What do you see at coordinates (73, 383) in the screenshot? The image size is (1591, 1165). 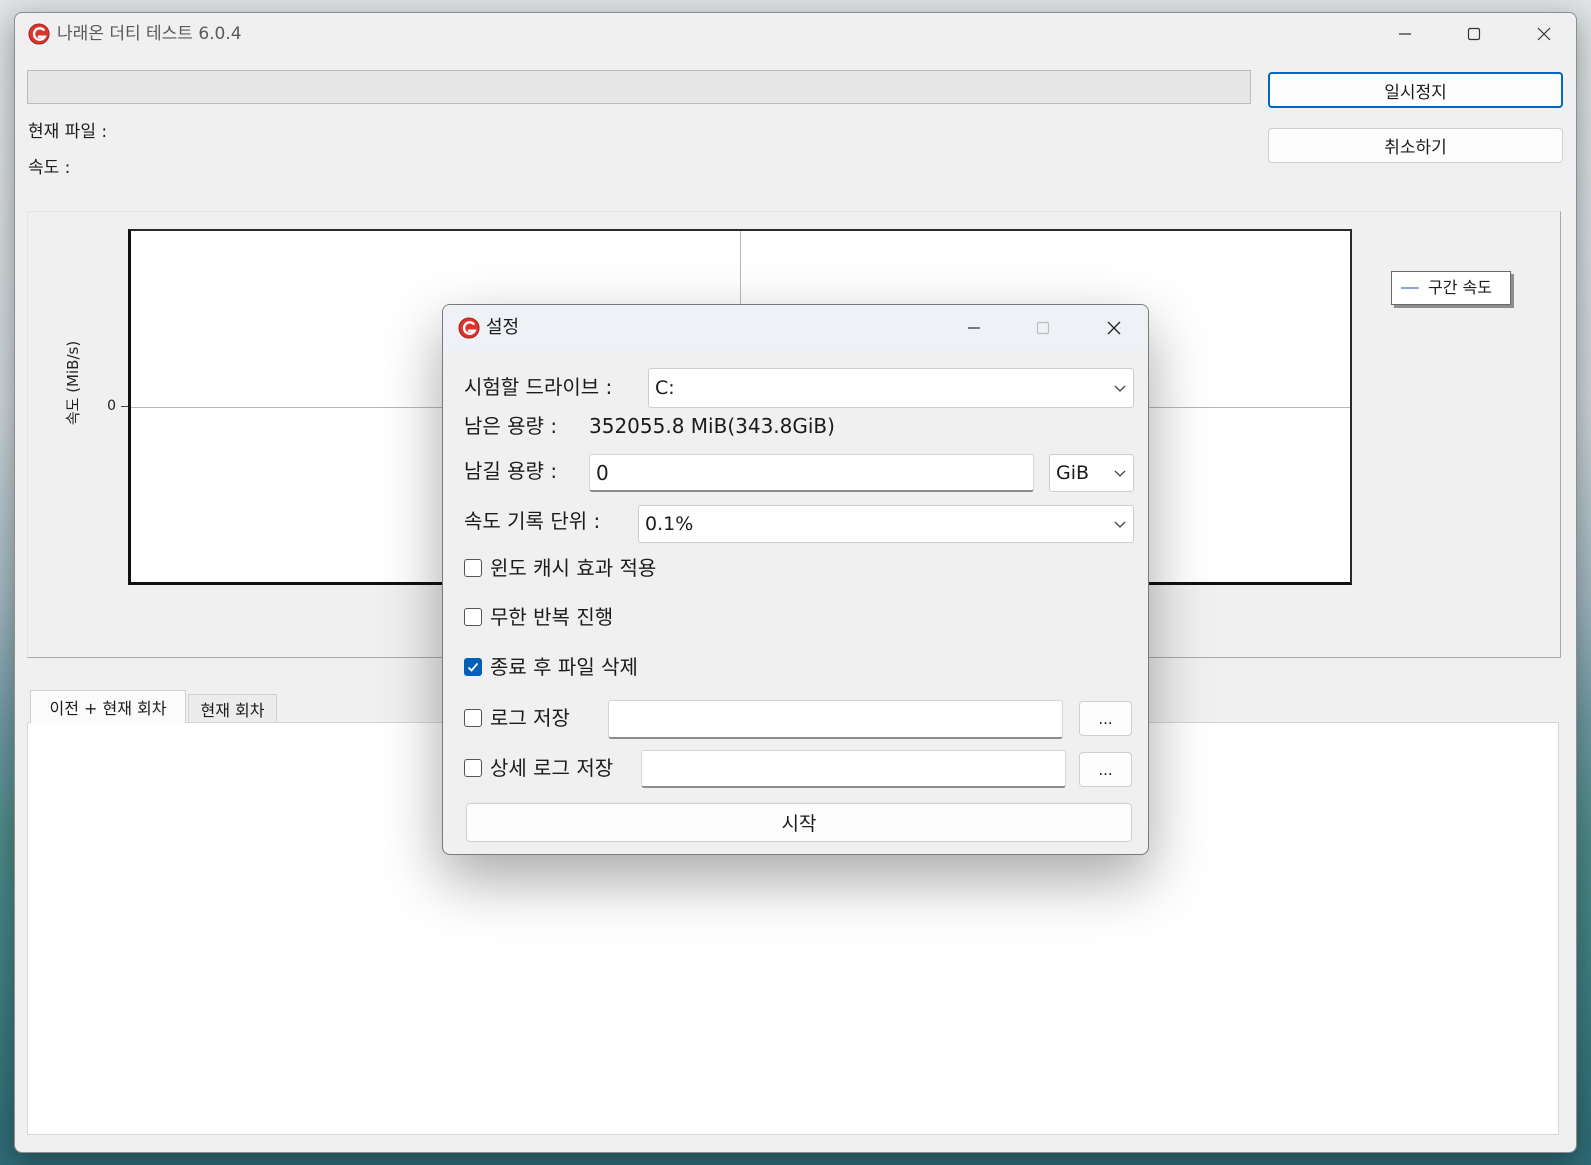 I see `chart-y-axis-label: 속도 (MiB/s)` at bounding box center [73, 383].